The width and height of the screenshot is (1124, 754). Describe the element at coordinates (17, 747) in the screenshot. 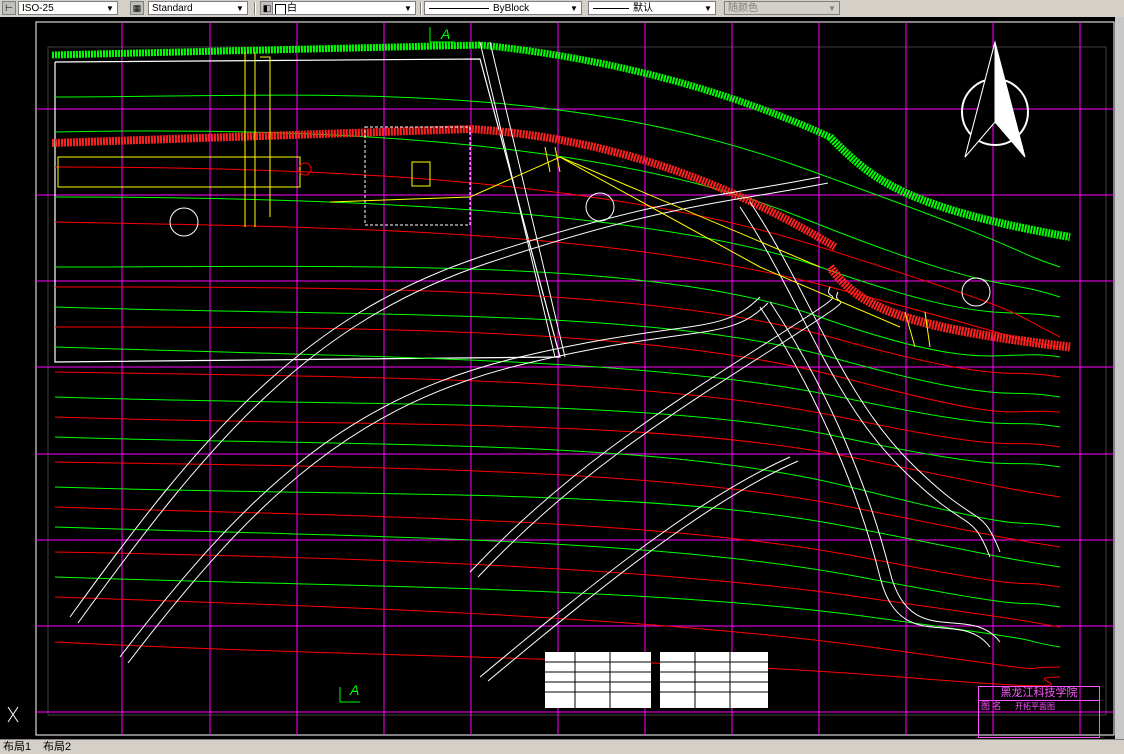

I see `tab-layout1: 布局1` at that location.